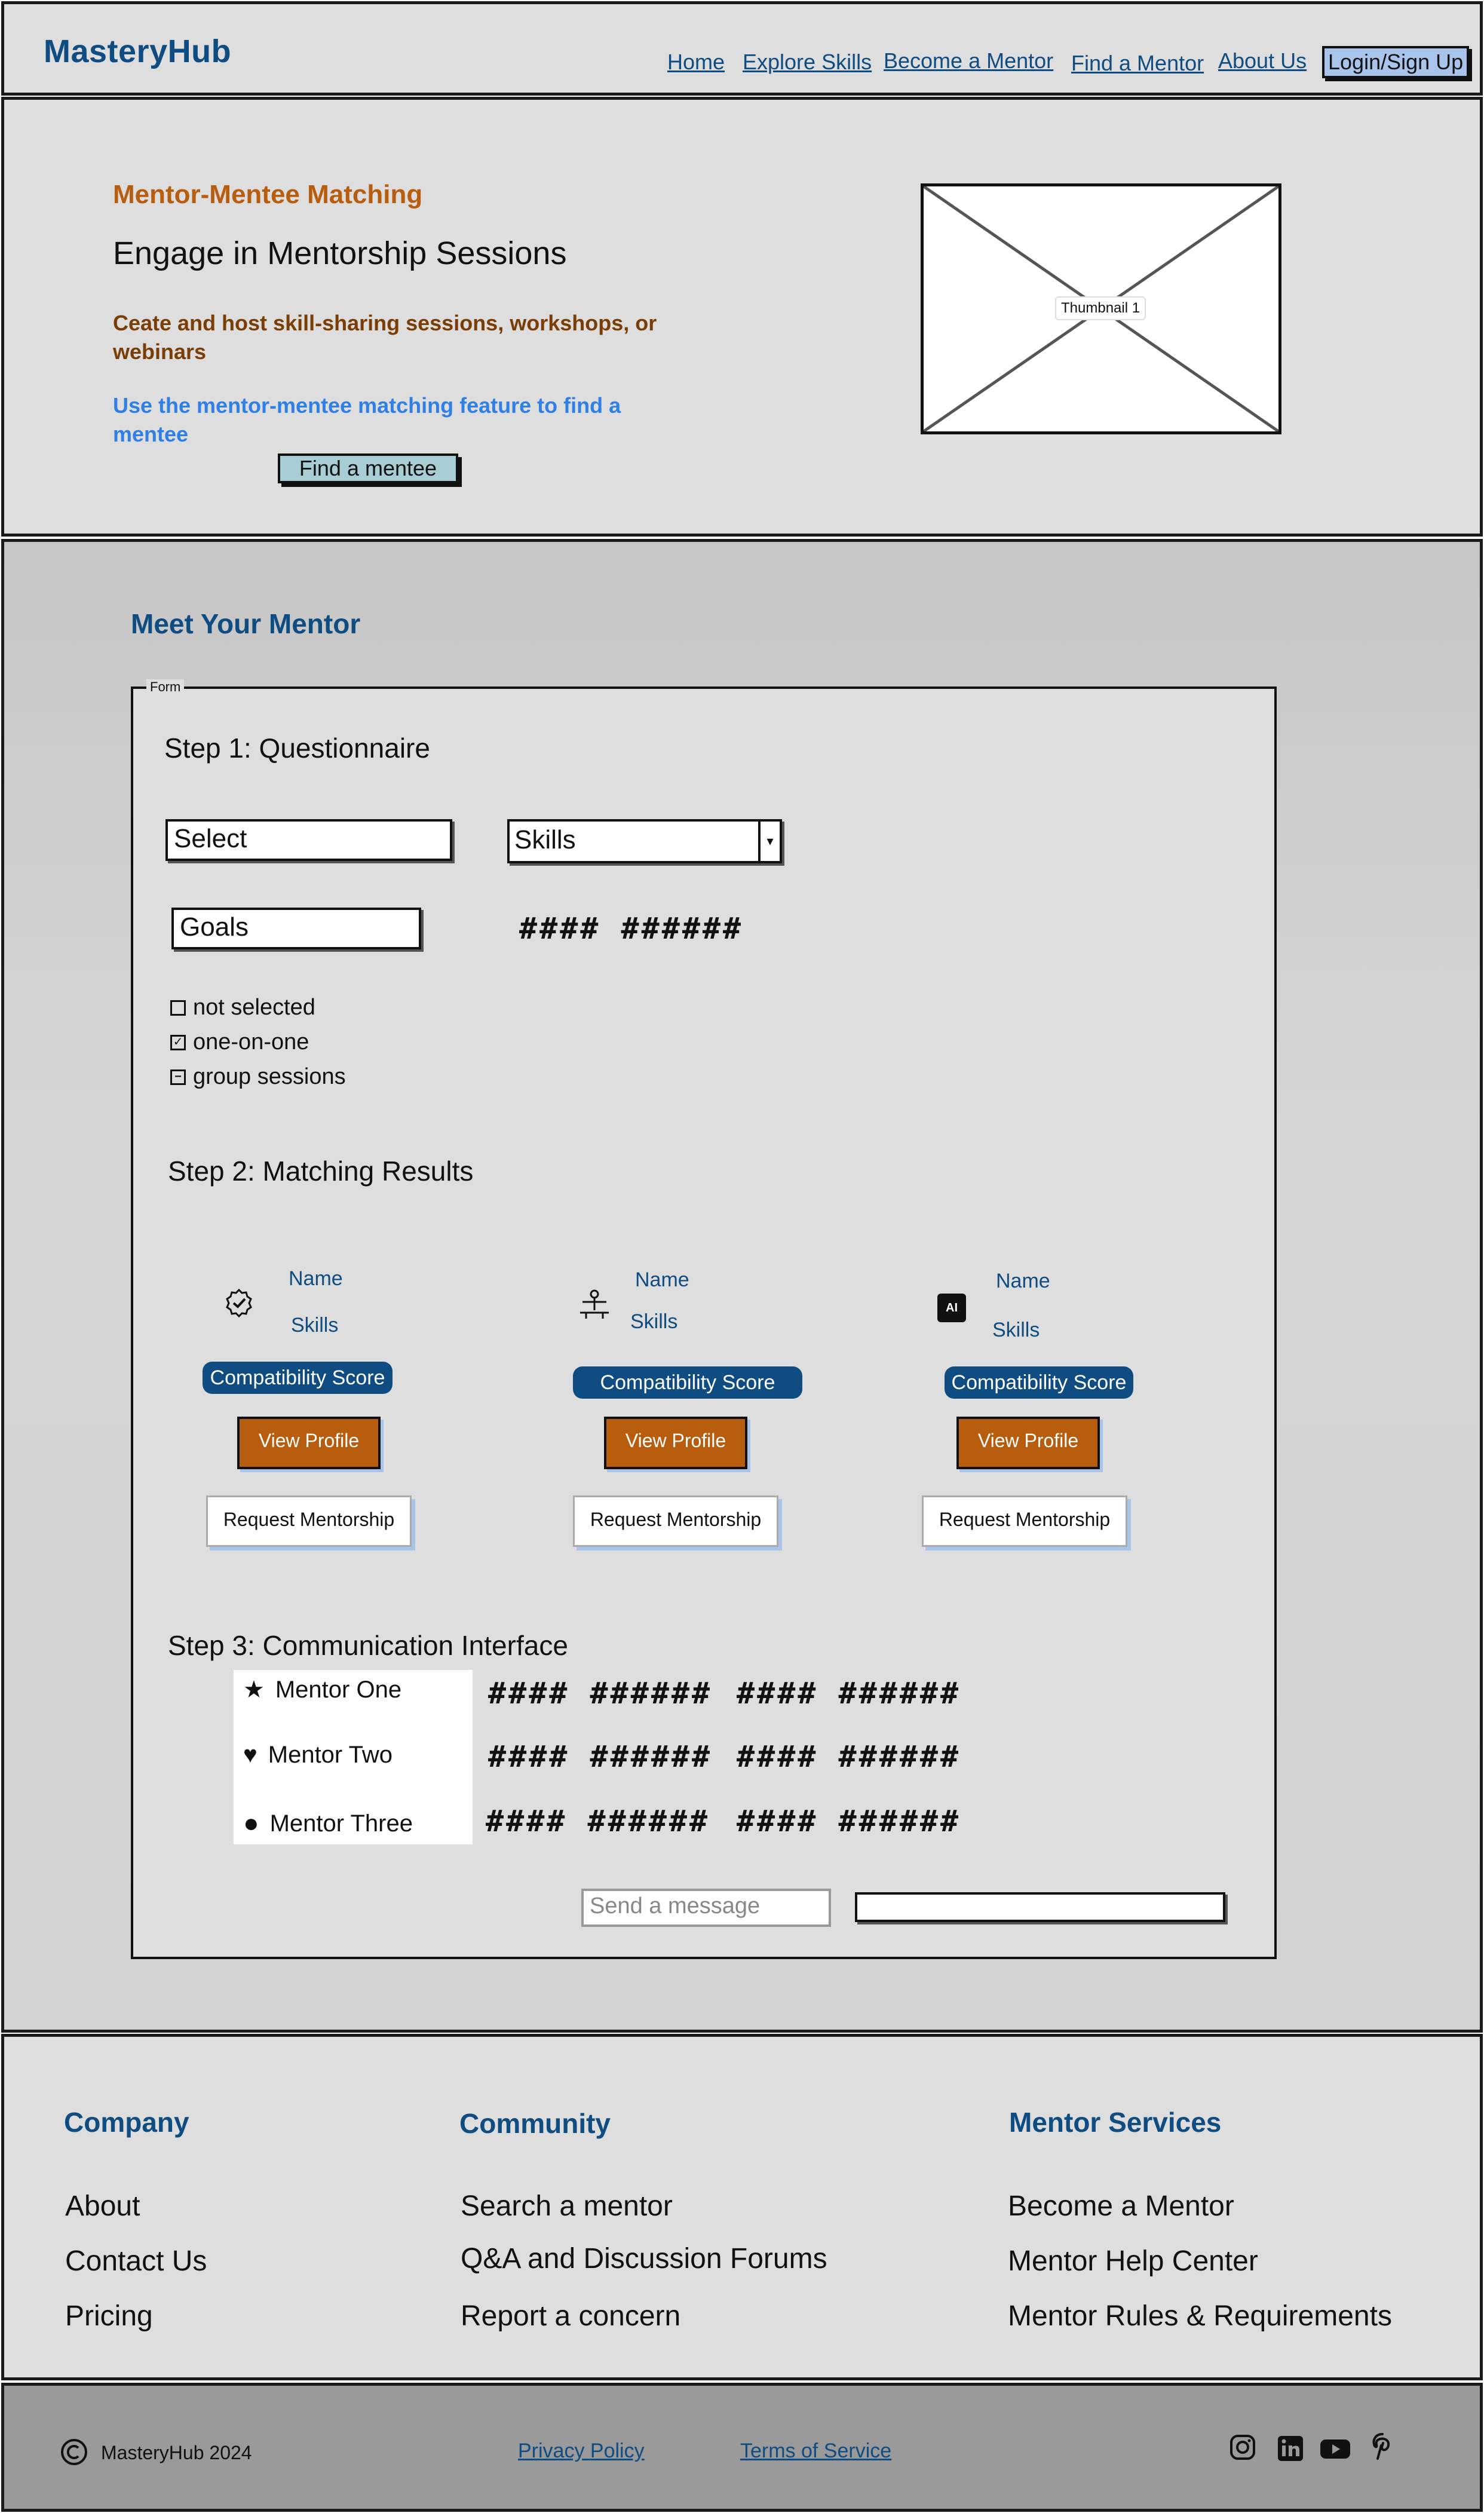  What do you see at coordinates (1040, 1907) in the screenshot?
I see `message-compose-bar` at bounding box center [1040, 1907].